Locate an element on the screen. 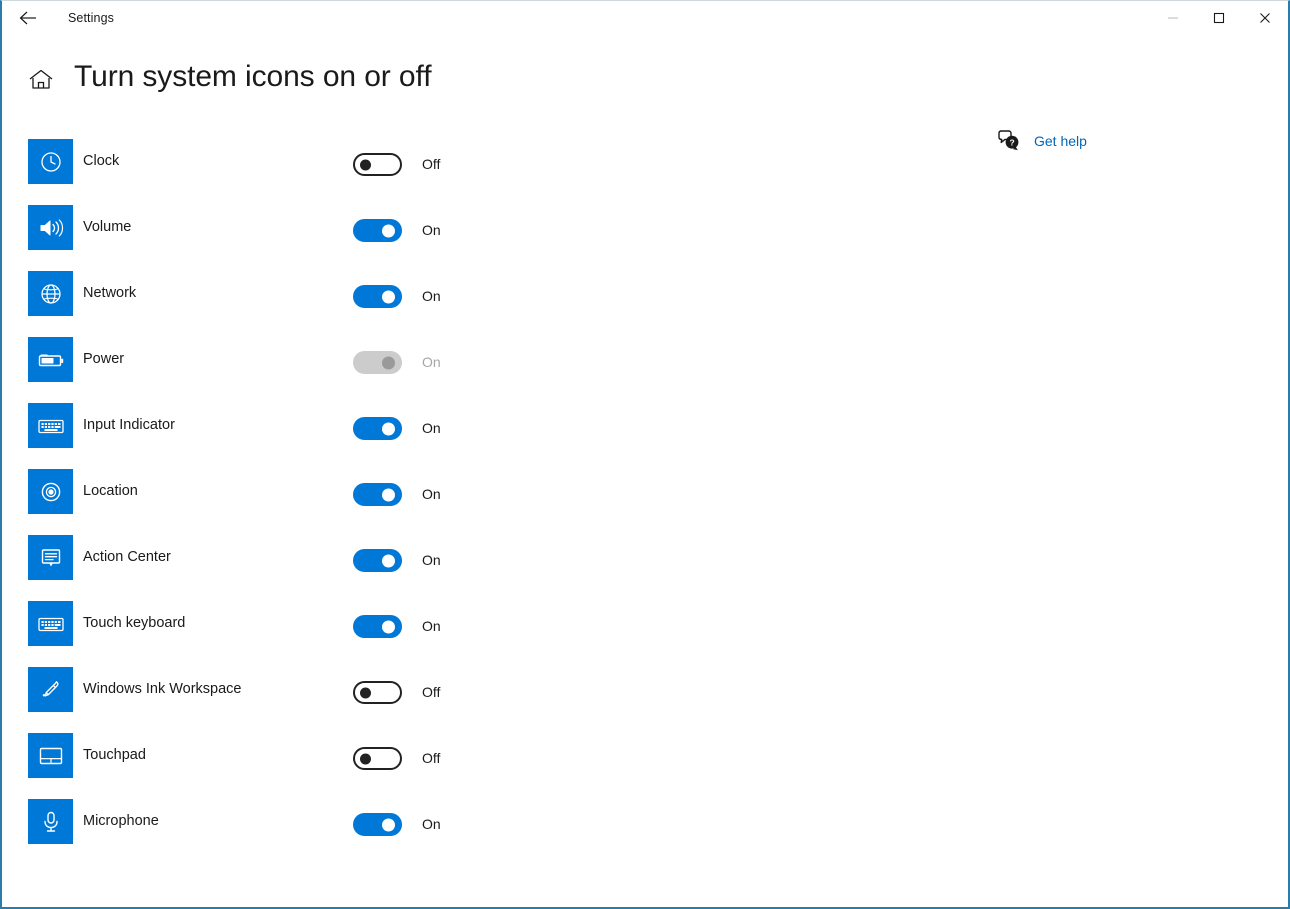 This screenshot has width=1290, height=909. system-icon-label: Action Center is located at coordinates (127, 557).